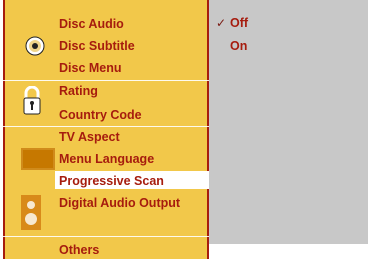  I want to click on tv-screen-icon, so click(38, 159).